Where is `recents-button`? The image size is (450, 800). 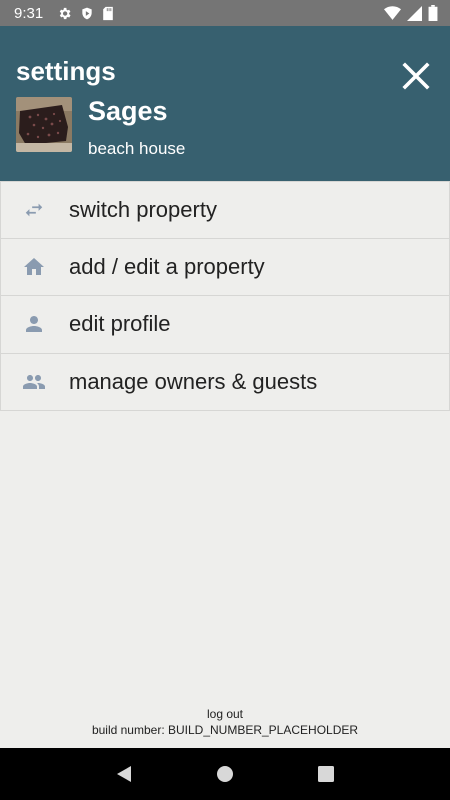 recents-button is located at coordinates (326, 774).